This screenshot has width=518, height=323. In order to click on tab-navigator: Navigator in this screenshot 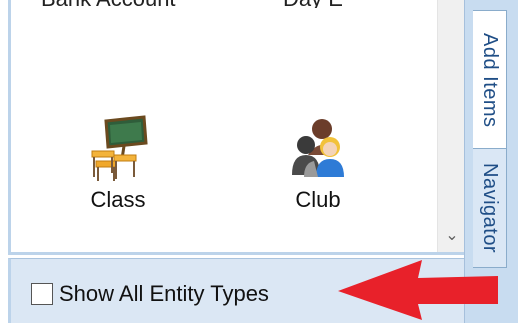, I will do `click(490, 208)`.